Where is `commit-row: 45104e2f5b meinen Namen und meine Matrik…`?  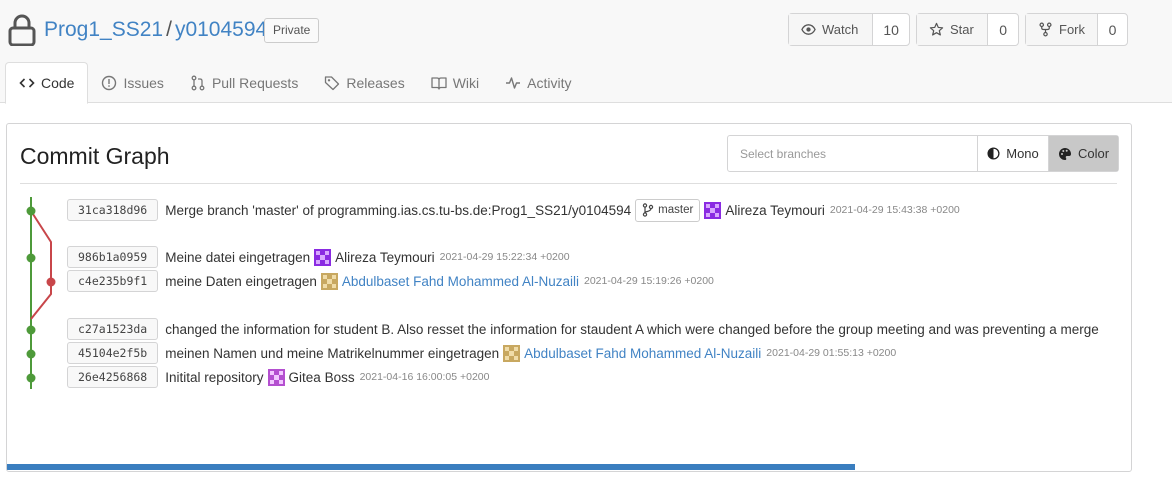
commit-row: 45104e2f5b meinen Namen und meine Matrik… is located at coordinates (481, 353).